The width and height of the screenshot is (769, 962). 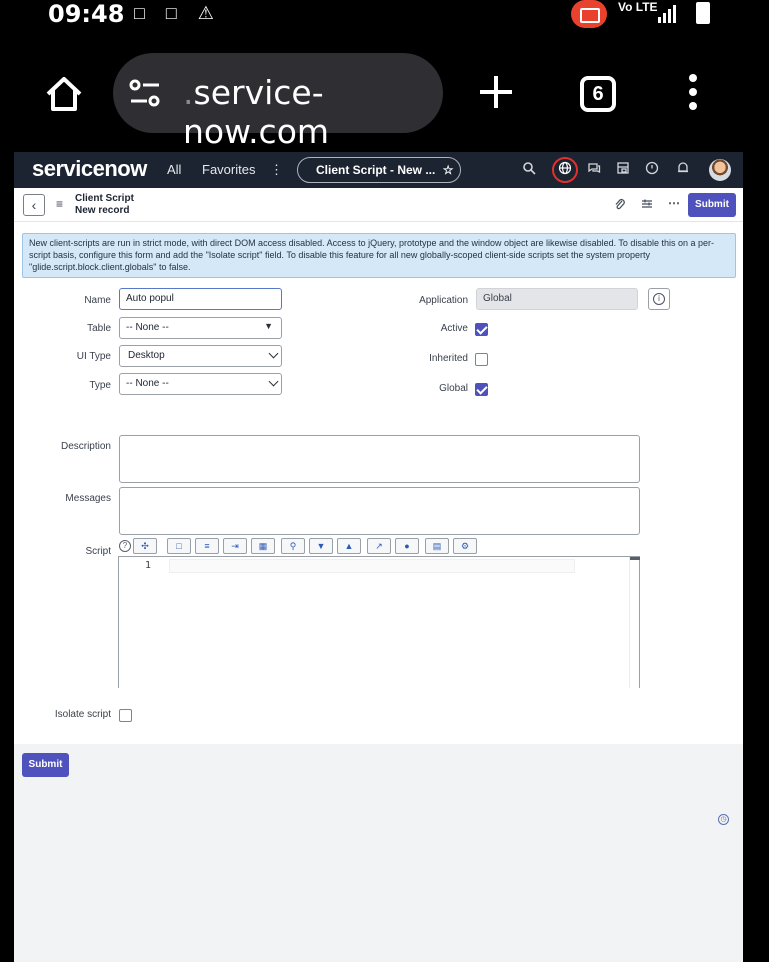 What do you see at coordinates (647, 205) in the screenshot?
I see `personalize-form-icon` at bounding box center [647, 205].